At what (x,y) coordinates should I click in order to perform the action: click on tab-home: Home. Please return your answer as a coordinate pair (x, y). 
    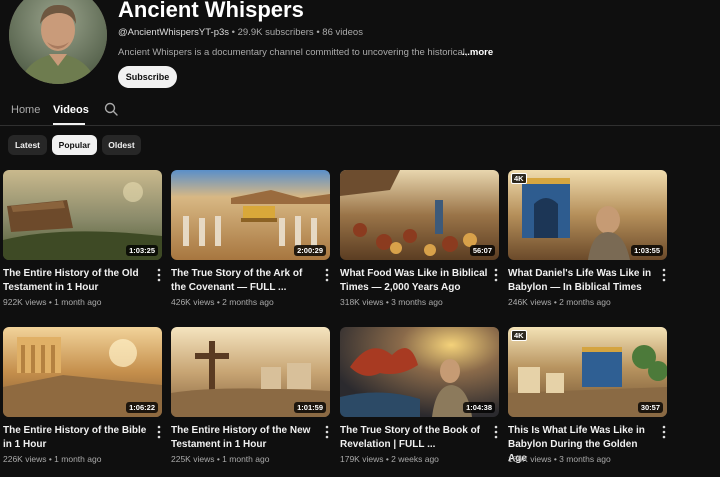
    Looking at the image, I should click on (25, 110).